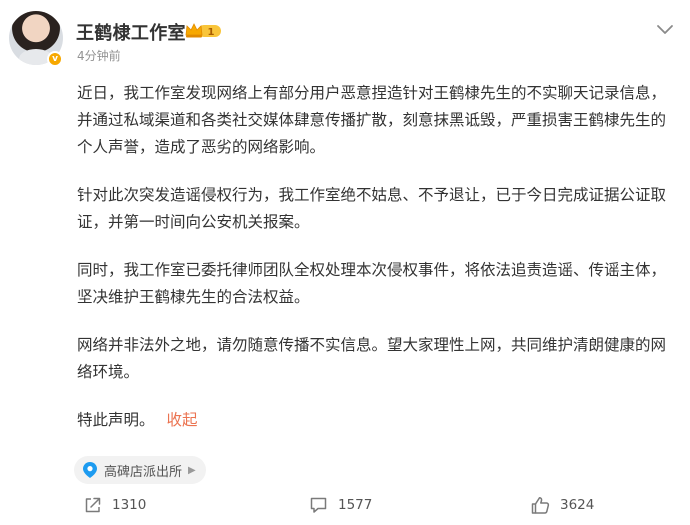  What do you see at coordinates (182, 420) in the screenshot?
I see `collapse-link: 收起` at bounding box center [182, 420].